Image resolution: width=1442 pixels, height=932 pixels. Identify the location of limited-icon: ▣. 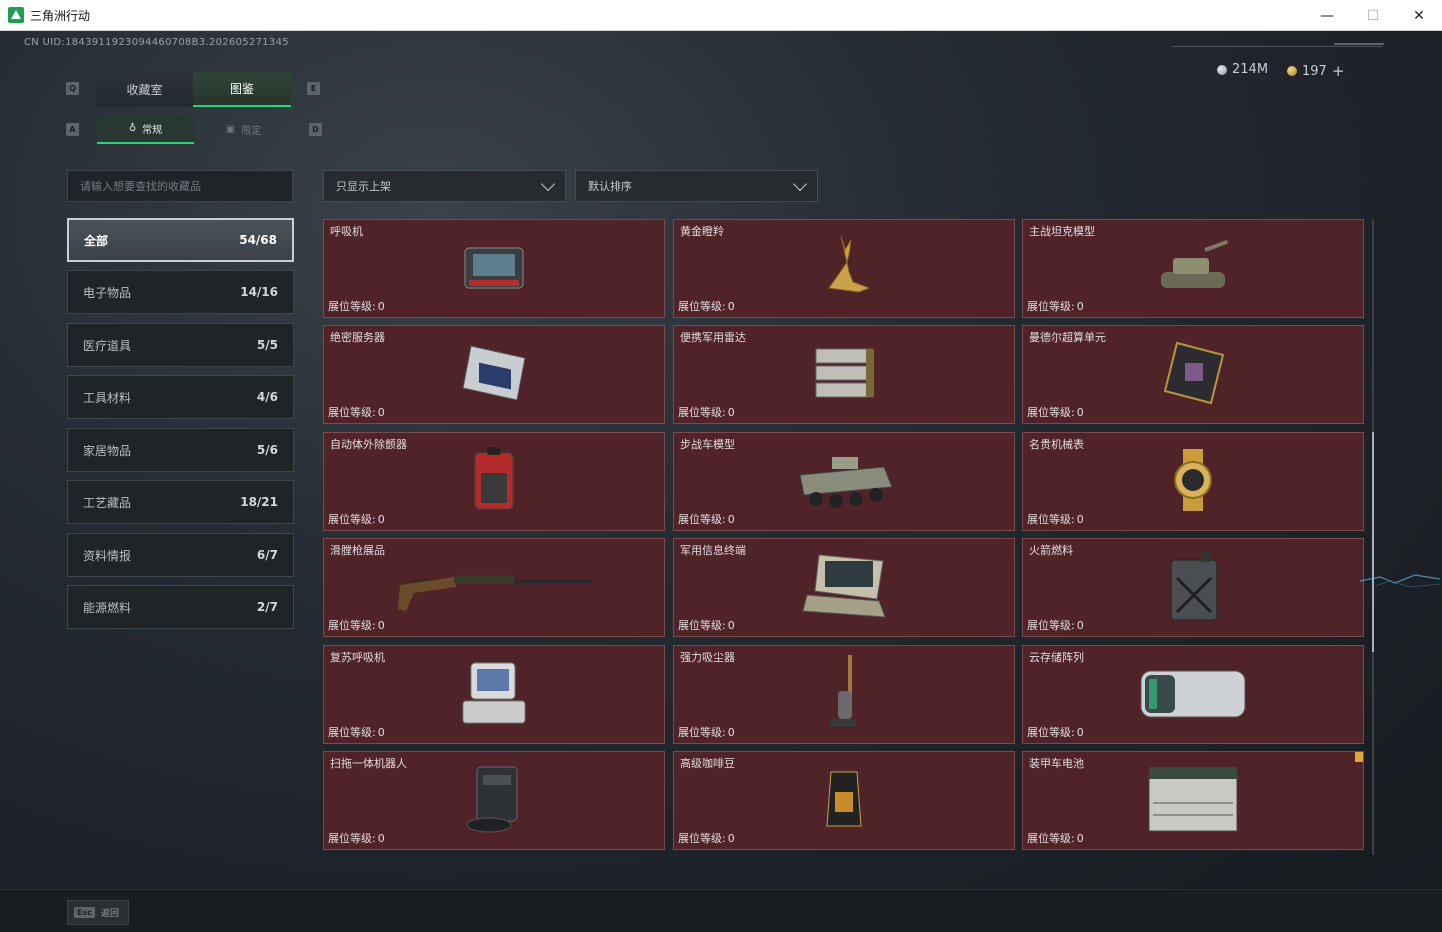
(230, 129).